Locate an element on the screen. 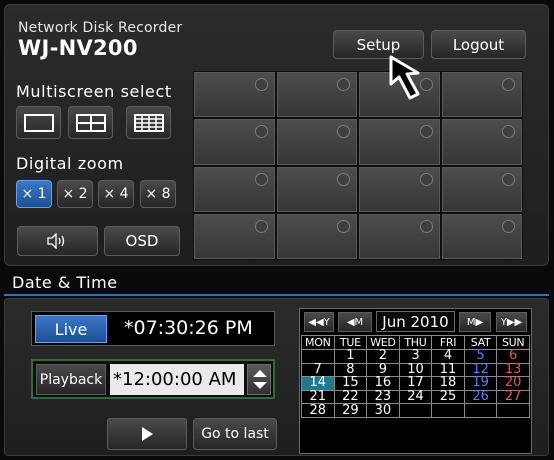 The width and height of the screenshot is (554, 460). zoom-x2-button: × 2 is located at coordinates (75, 194).